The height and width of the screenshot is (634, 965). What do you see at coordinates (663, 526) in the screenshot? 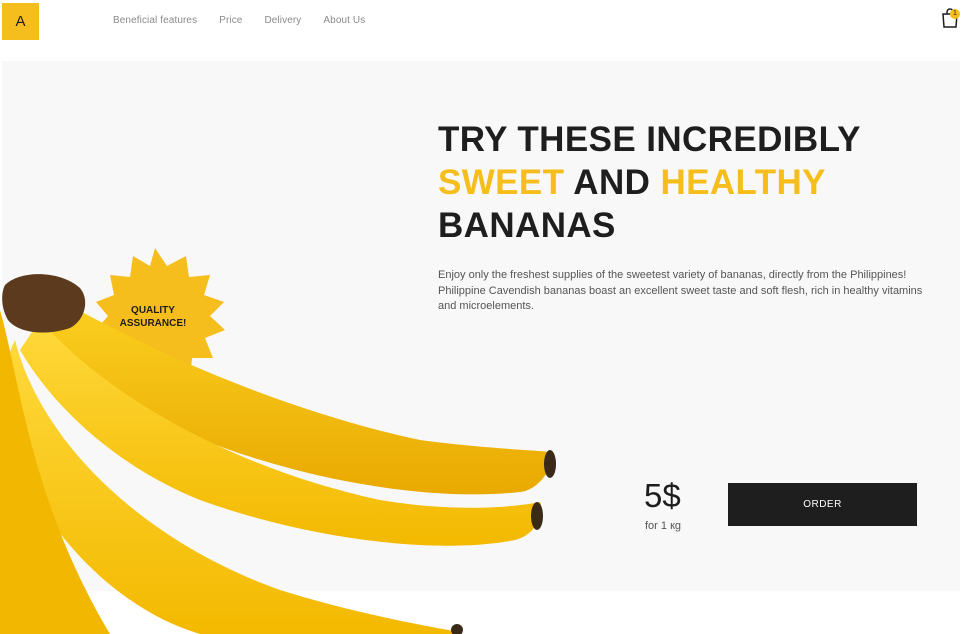
I see `price-unit: for 1 кg` at bounding box center [663, 526].